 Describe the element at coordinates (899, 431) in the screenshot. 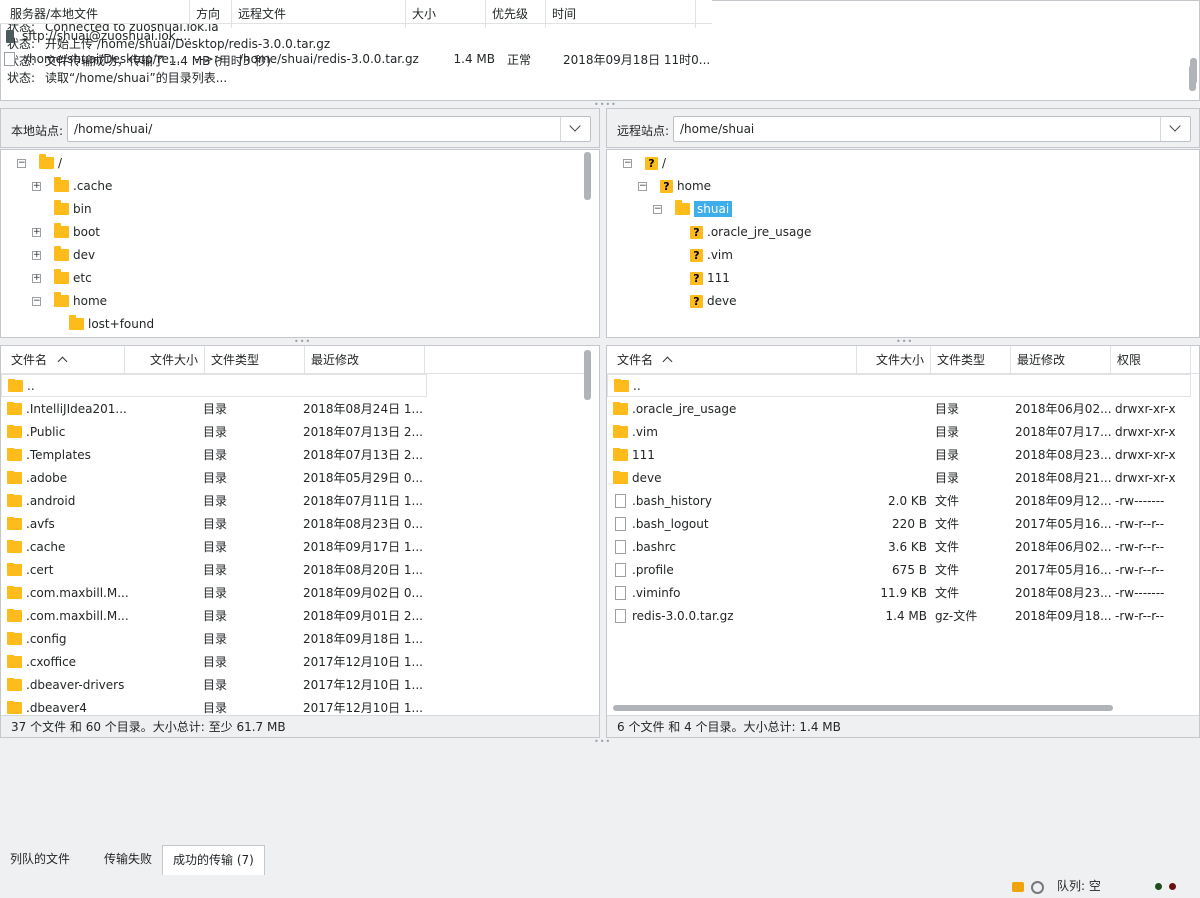

I see `file-row: .vim 目录 2018年07月17... drwxr-xr-x` at that location.